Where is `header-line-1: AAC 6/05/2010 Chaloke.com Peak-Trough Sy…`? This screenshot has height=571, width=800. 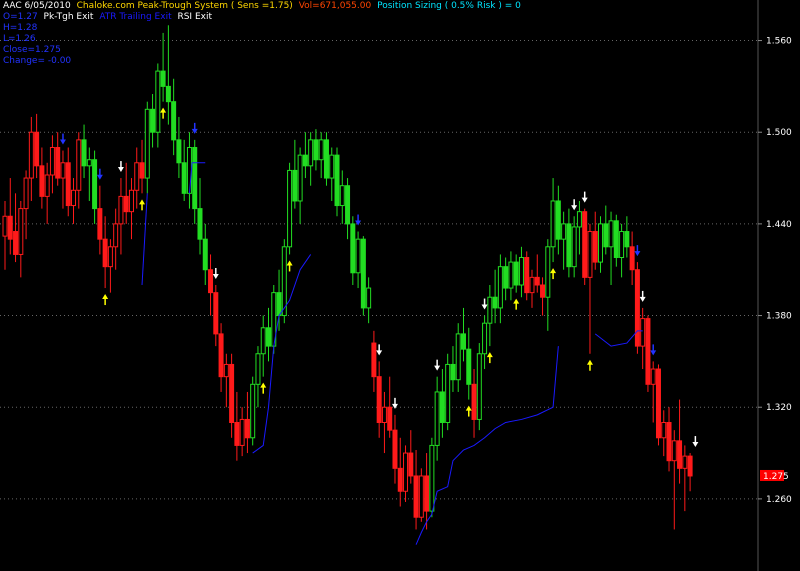
header-line-1: AAC 6/05/2010 Chaloke.com Peak-Trough Sy… is located at coordinates (264, 6).